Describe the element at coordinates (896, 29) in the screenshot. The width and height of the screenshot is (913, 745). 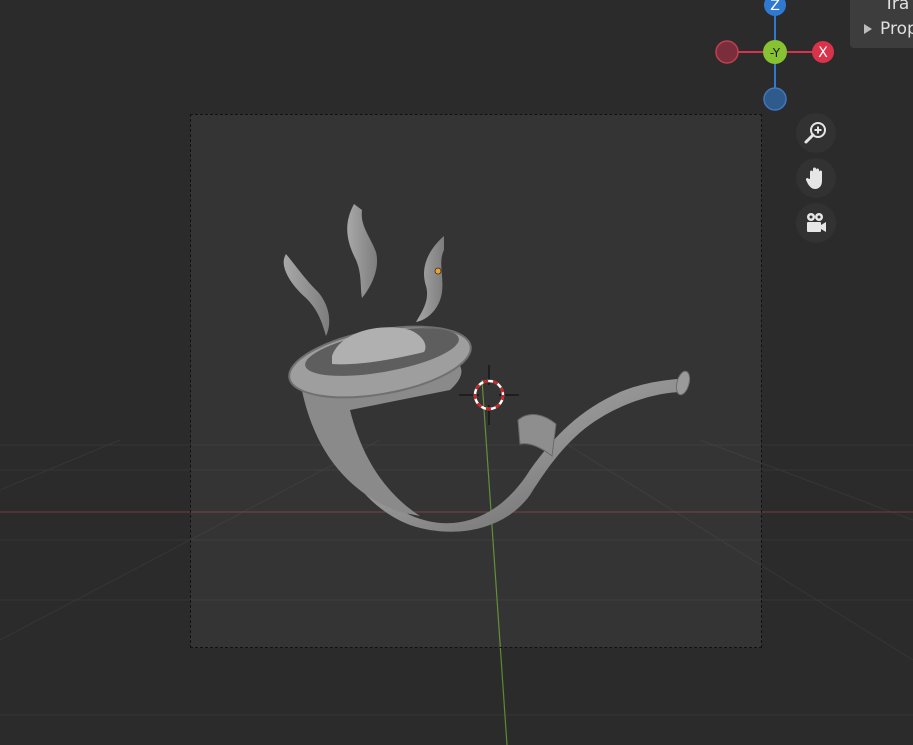
I see `panel-item-properties-label: Prop` at that location.